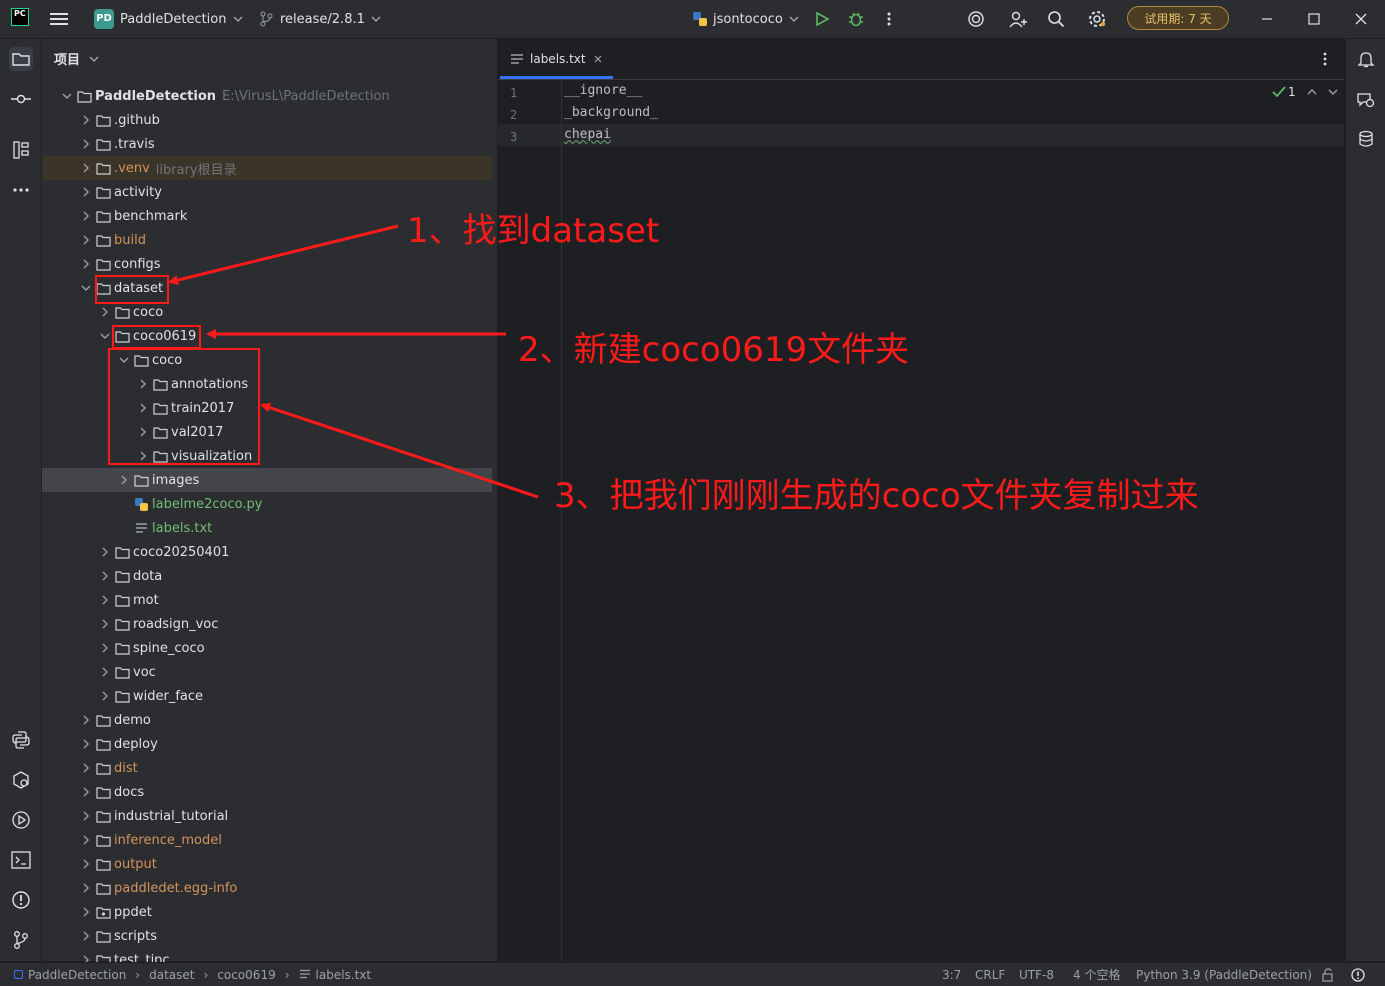 The height and width of the screenshot is (986, 1385). Describe the element at coordinates (533, 231) in the screenshot. I see `annotation-step1: 1、找到dataset` at that location.